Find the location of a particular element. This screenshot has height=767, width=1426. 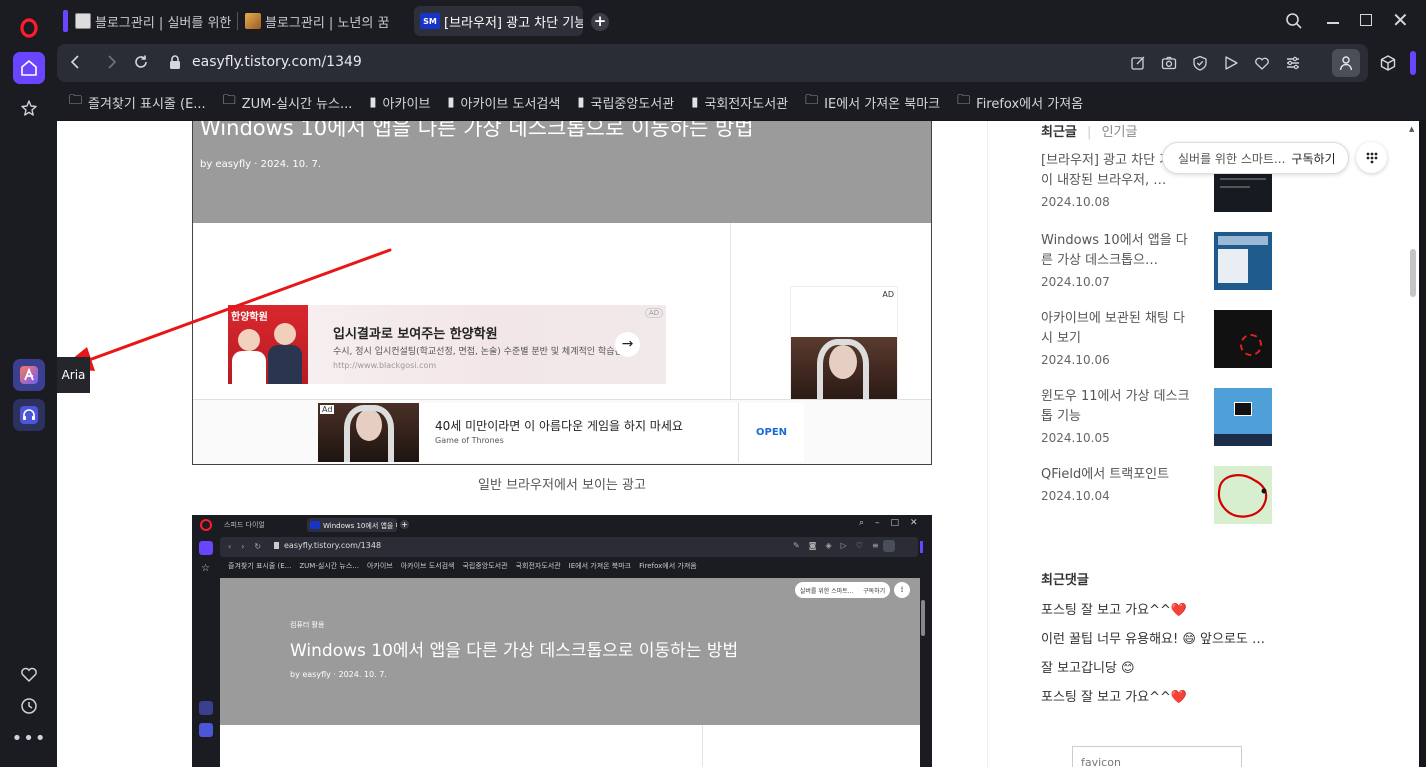

nested-scrollbar is located at coordinates (923, 618).